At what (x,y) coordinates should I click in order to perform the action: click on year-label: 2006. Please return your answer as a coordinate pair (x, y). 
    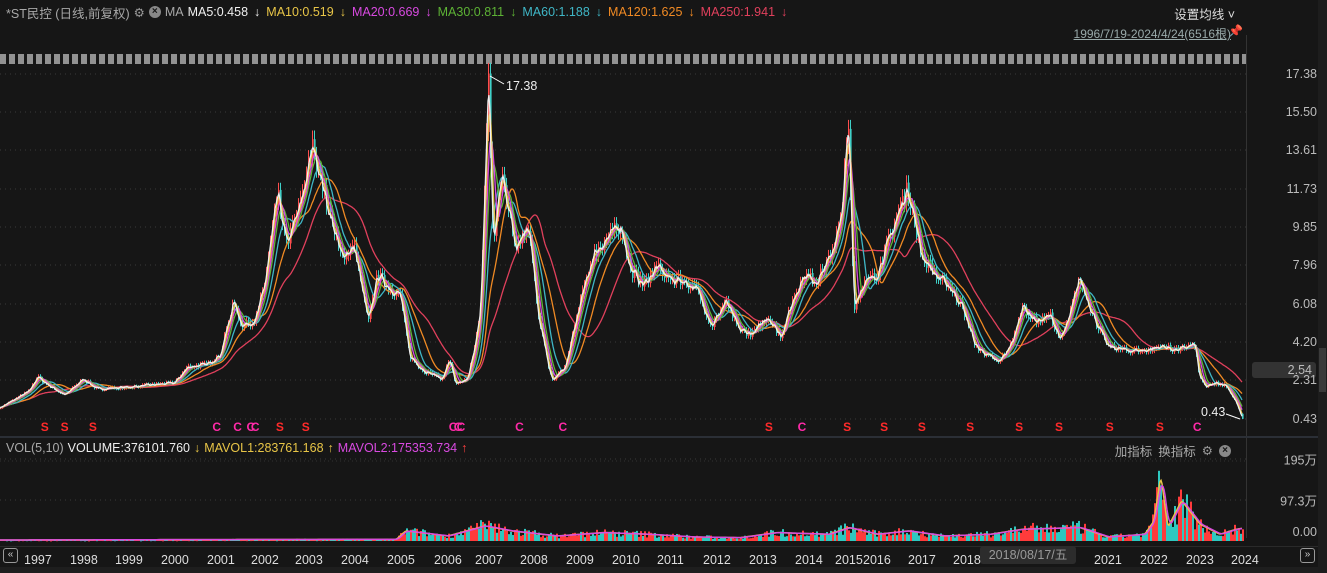
    Looking at the image, I should click on (448, 560).